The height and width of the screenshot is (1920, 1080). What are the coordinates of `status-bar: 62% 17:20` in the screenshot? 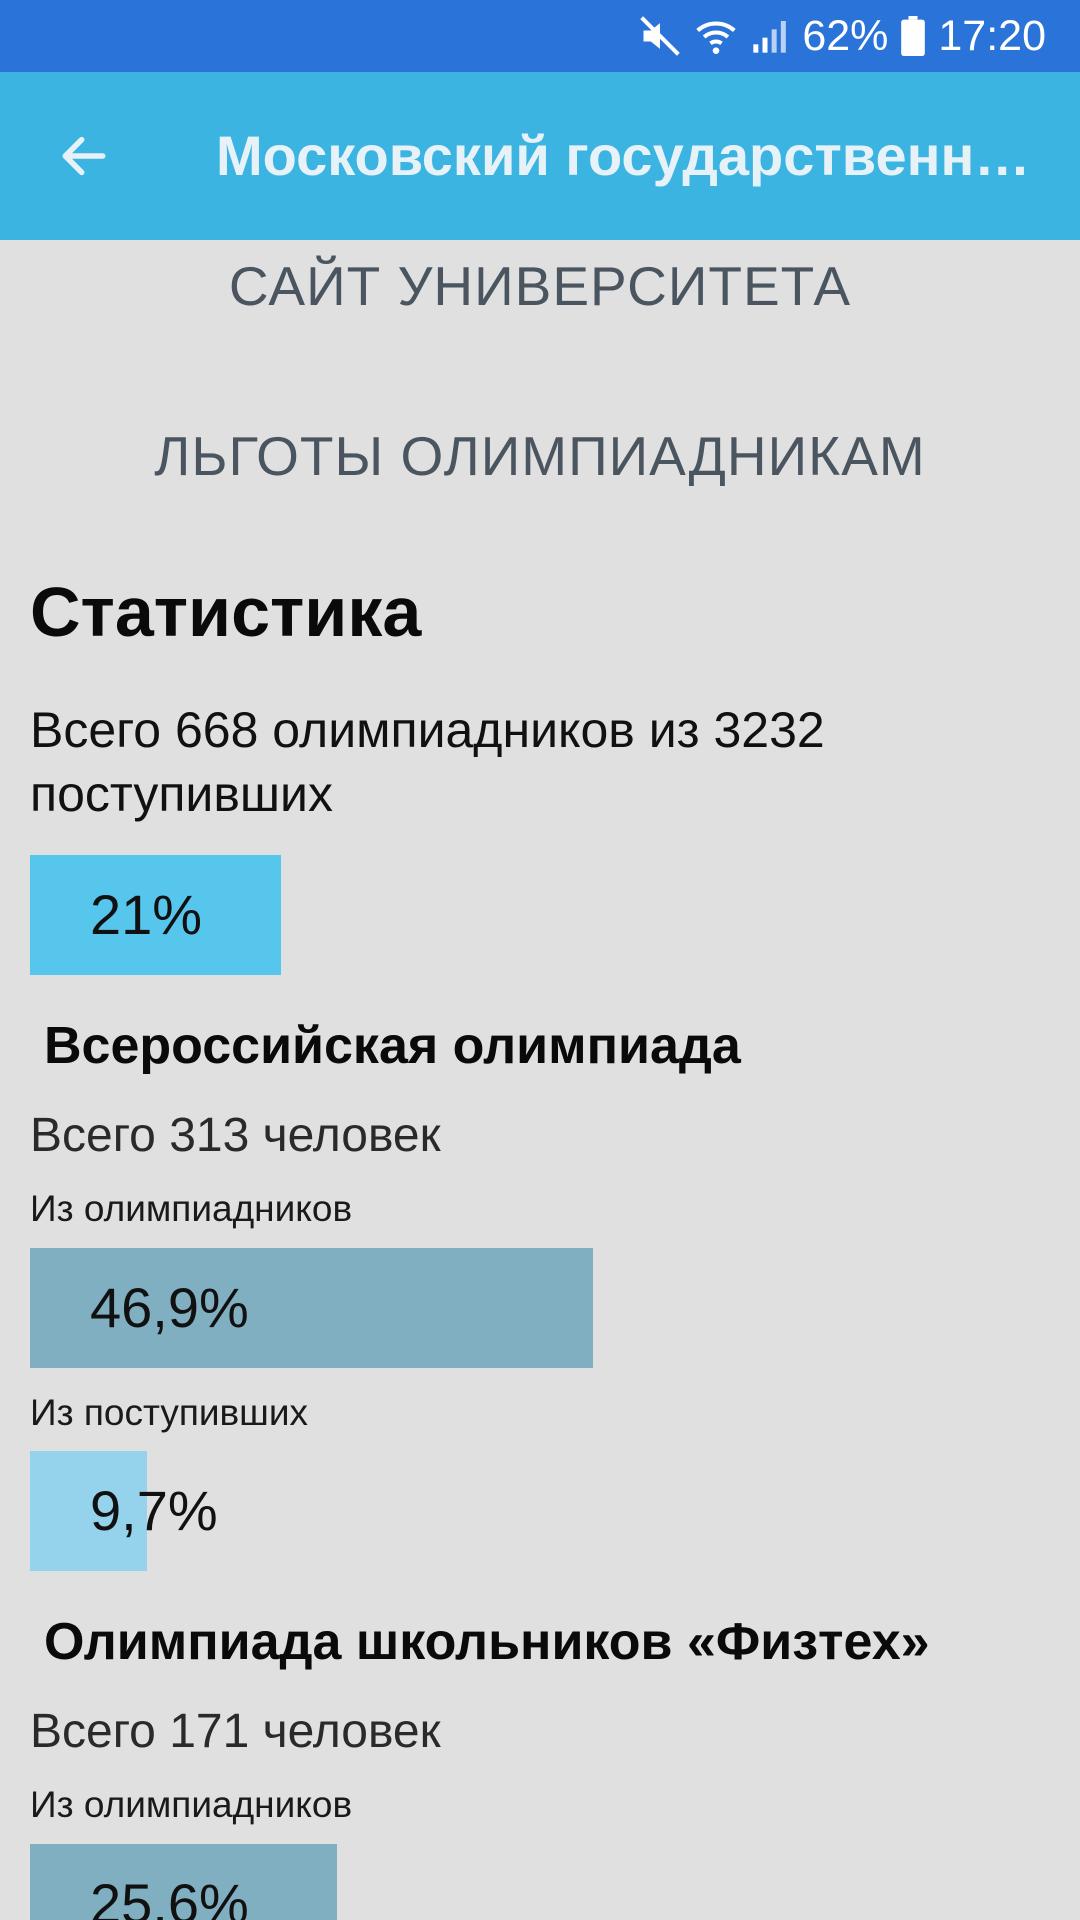 It's located at (540, 36).